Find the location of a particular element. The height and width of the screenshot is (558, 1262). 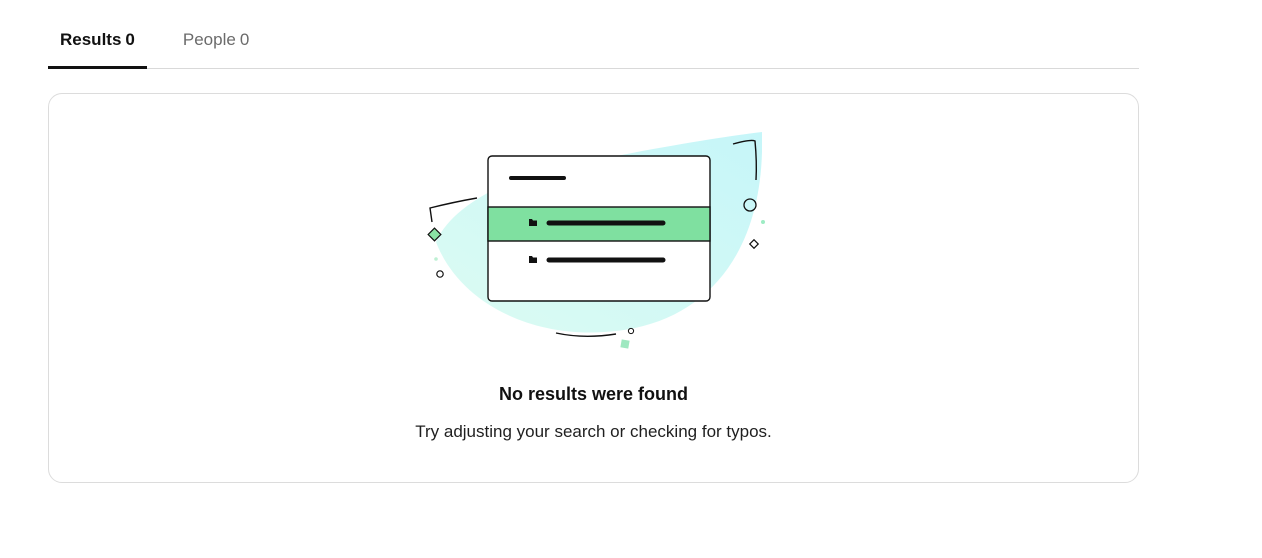

dot-shape-right is located at coordinates (763, 222).